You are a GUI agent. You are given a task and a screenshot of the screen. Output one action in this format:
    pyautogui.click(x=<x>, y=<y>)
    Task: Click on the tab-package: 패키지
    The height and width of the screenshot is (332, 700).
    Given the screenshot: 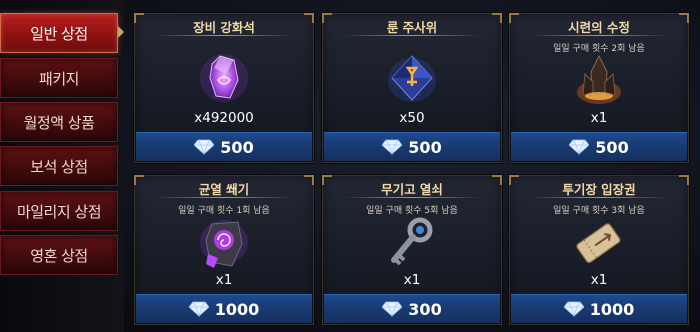 What is the action you would take?
    pyautogui.click(x=59, y=78)
    